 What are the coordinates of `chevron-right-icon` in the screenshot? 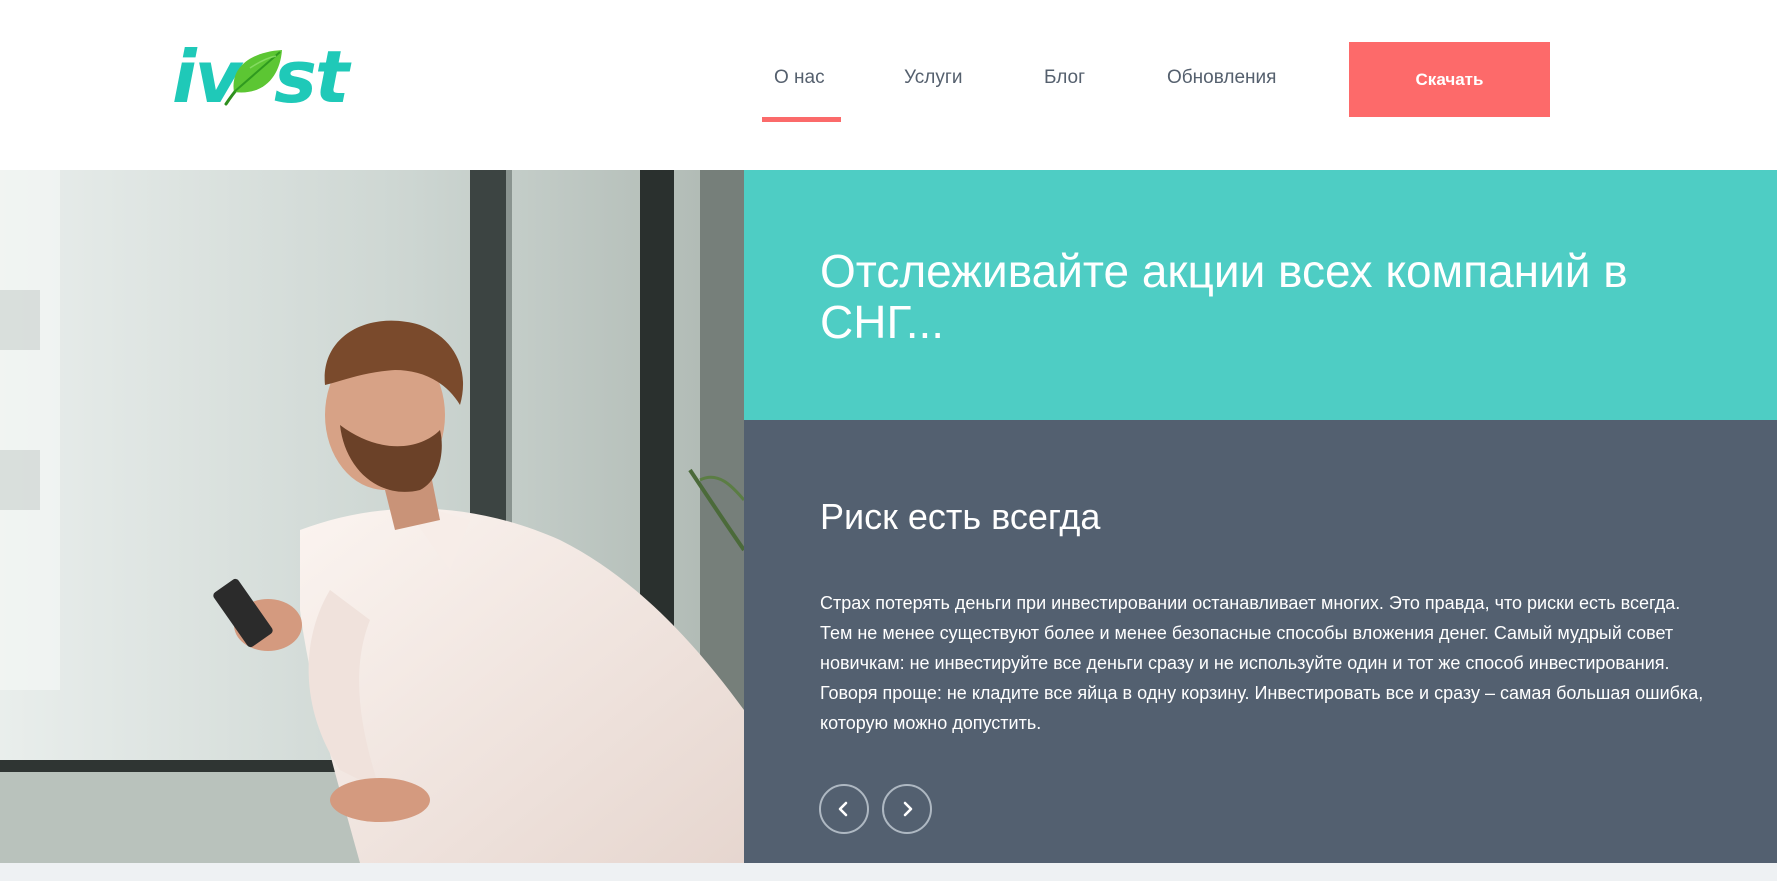 It's located at (908, 809).